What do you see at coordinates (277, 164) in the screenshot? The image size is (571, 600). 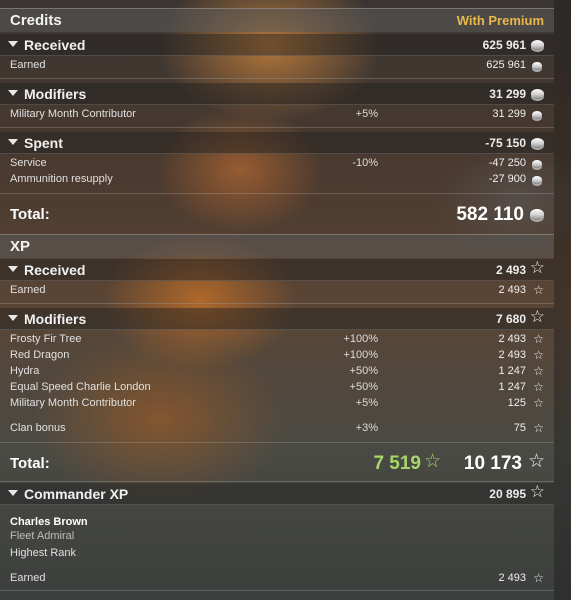 I see `list-item: Service -10% -47 250` at bounding box center [277, 164].